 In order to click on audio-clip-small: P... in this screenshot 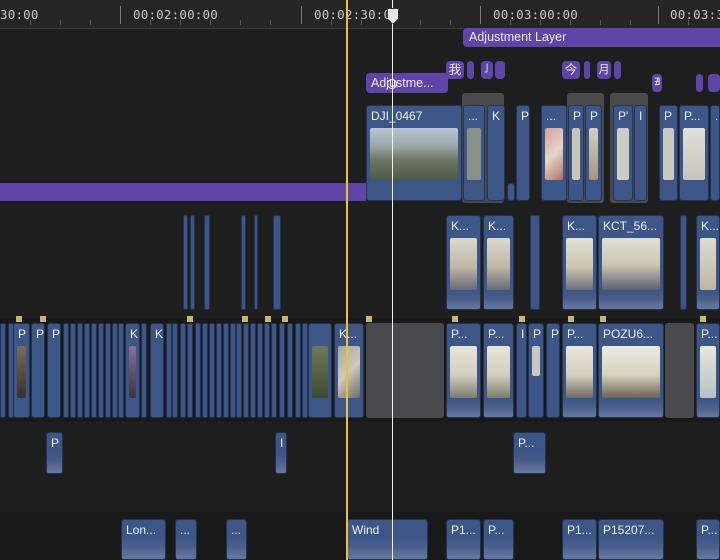, I will do `click(529, 453)`.